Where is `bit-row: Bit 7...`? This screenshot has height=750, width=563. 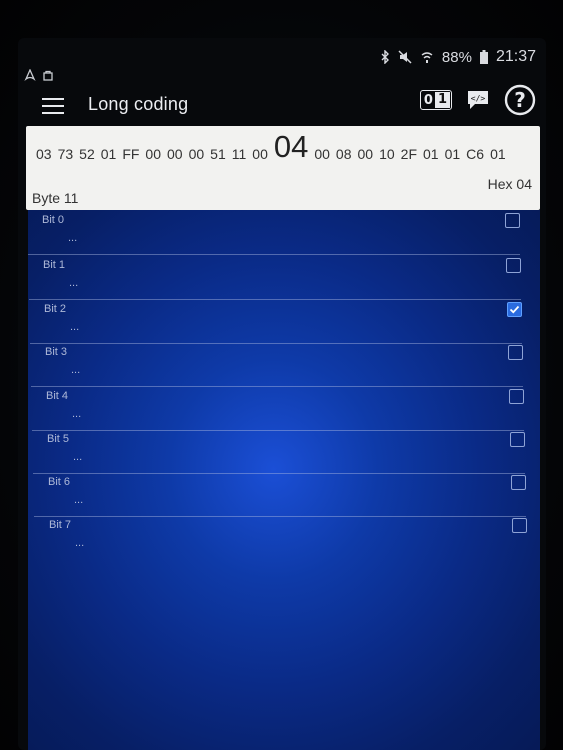 bit-row: Bit 7... is located at coordinates (281, 537).